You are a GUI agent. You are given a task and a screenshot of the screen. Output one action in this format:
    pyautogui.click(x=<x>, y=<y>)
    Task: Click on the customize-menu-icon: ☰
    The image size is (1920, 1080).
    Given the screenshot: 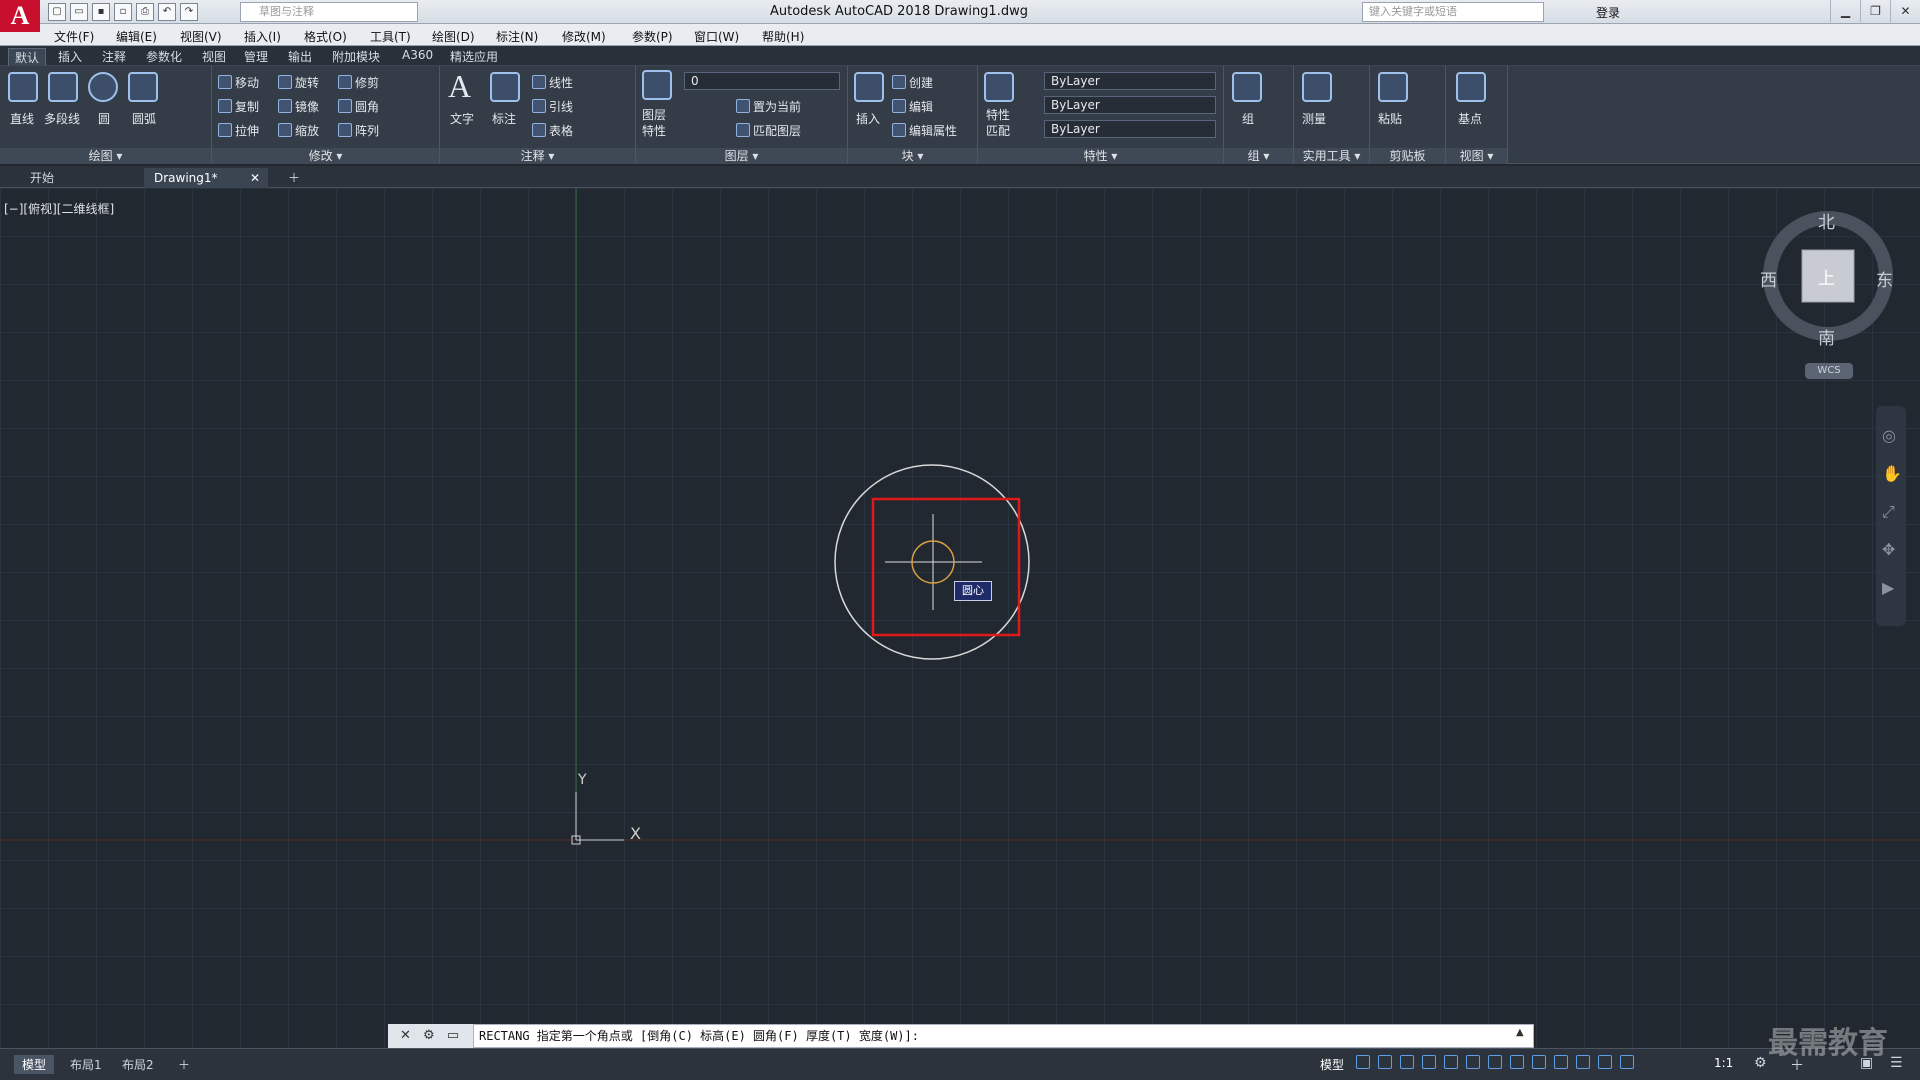 What is the action you would take?
    pyautogui.click(x=1896, y=1063)
    